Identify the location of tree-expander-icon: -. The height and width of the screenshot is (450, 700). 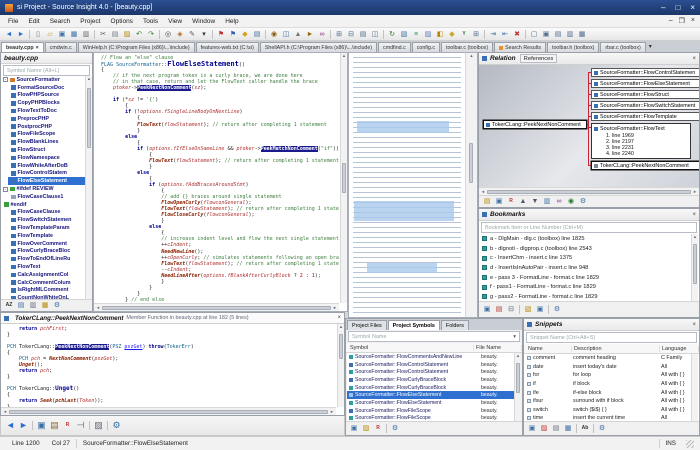
(5, 189).